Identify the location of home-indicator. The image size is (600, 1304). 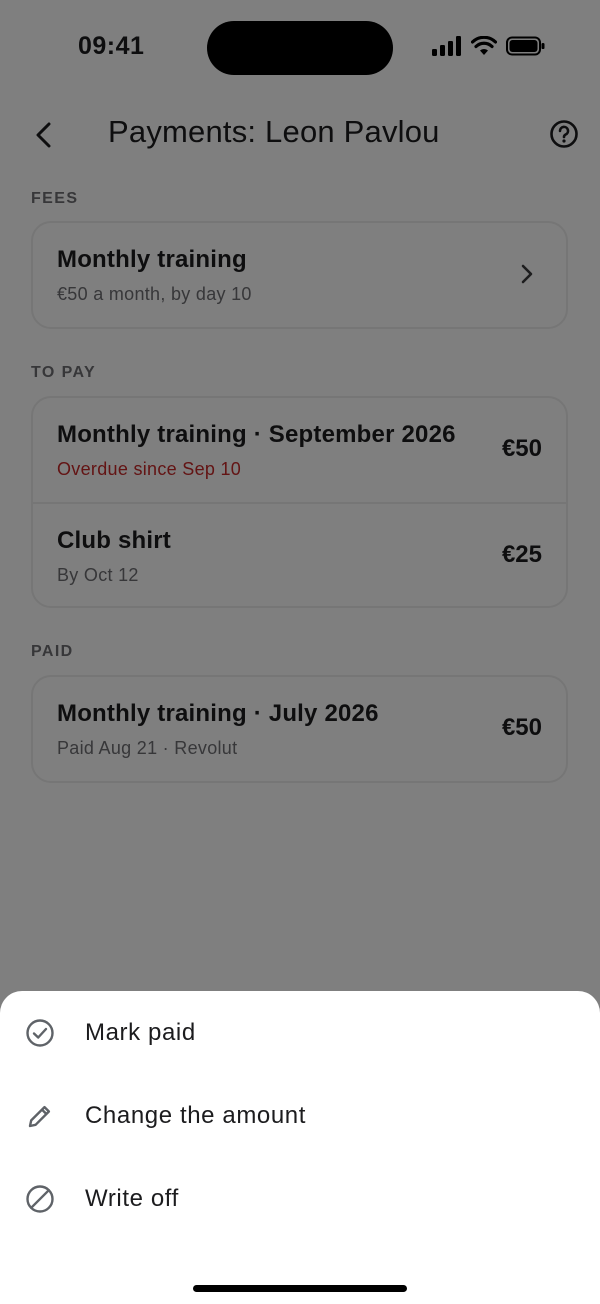
(300, 1288).